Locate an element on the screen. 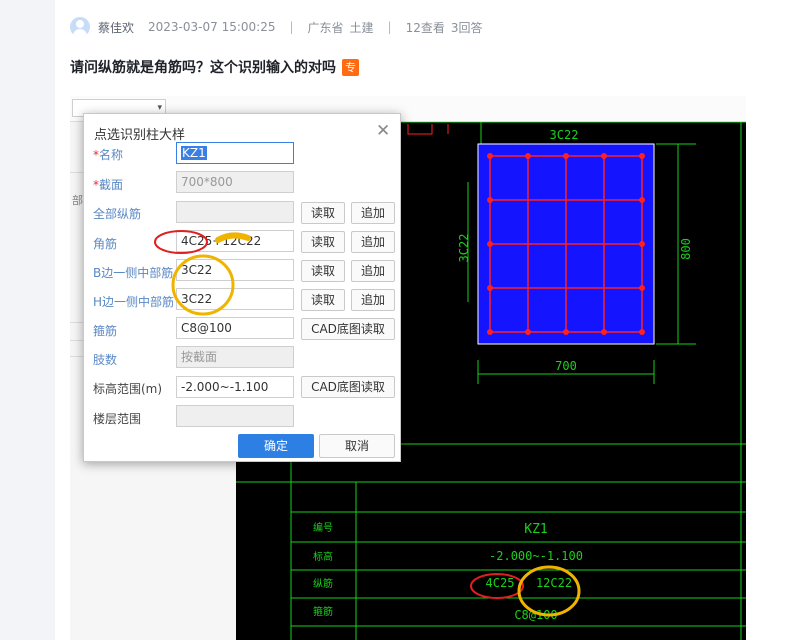 Image resolution: width=806 pixels, height=640 pixels. all-rebar-input is located at coordinates (235, 212).